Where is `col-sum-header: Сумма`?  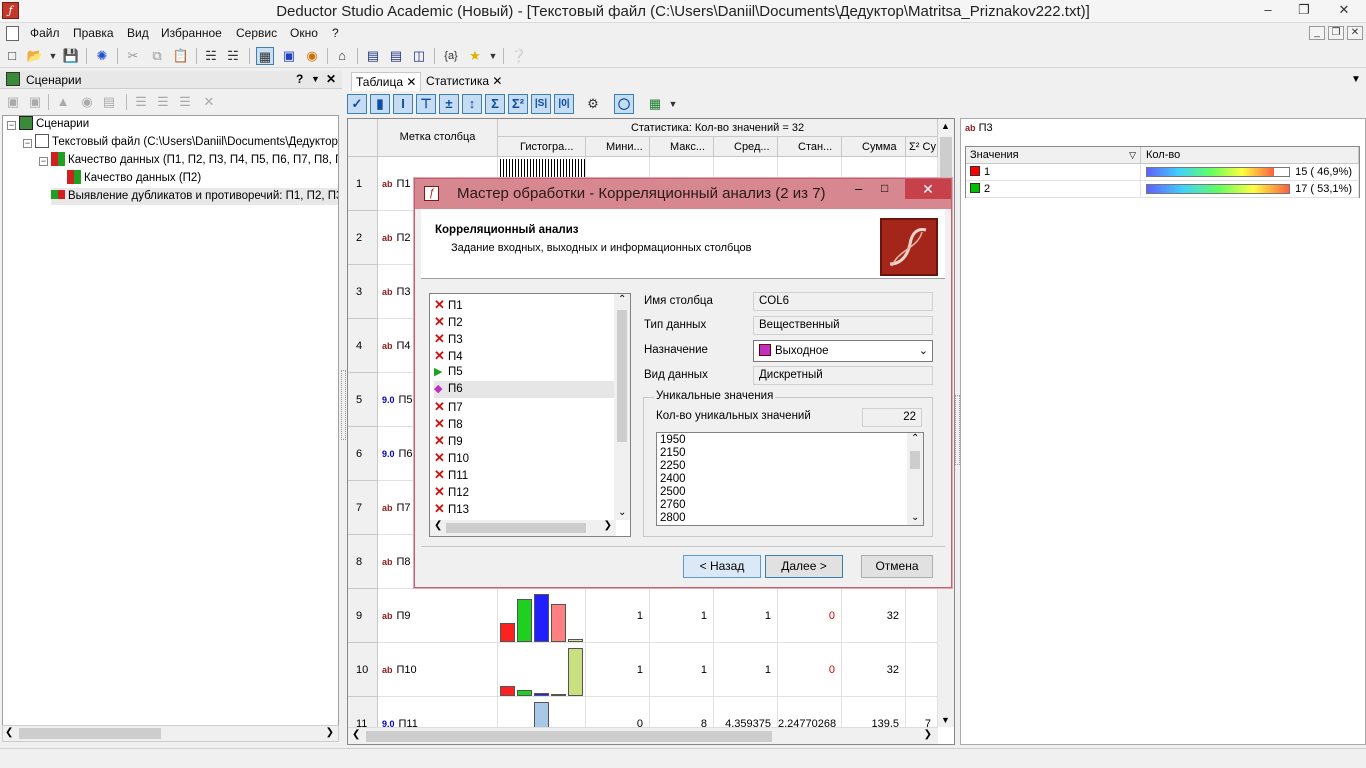 col-sum-header: Сумма is located at coordinates (874, 147).